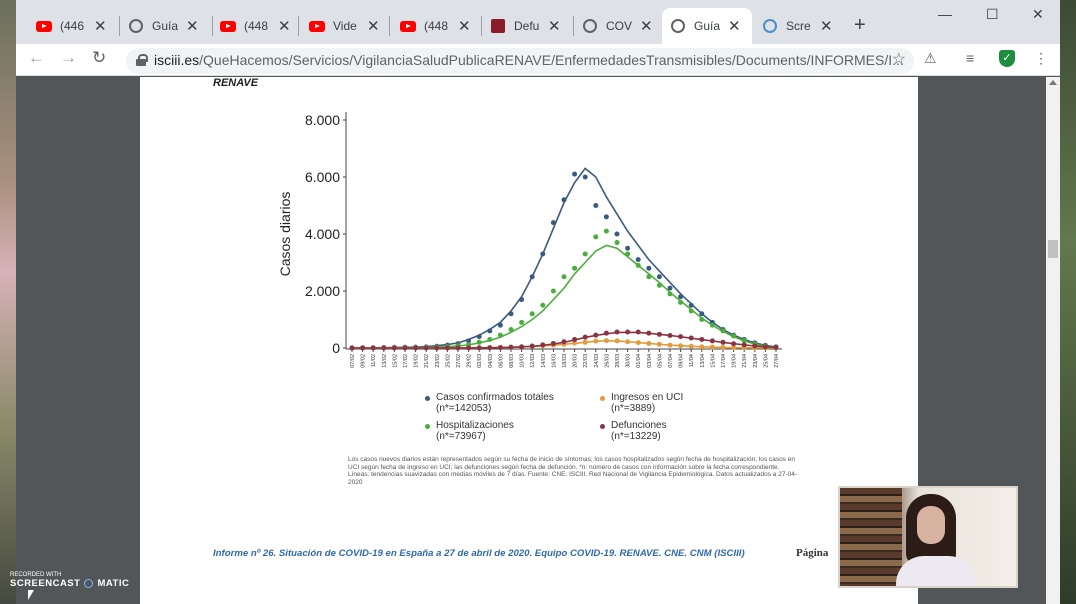 The height and width of the screenshot is (604, 1076). I want to click on x-tick-label: 22/03, so click(586, 361).